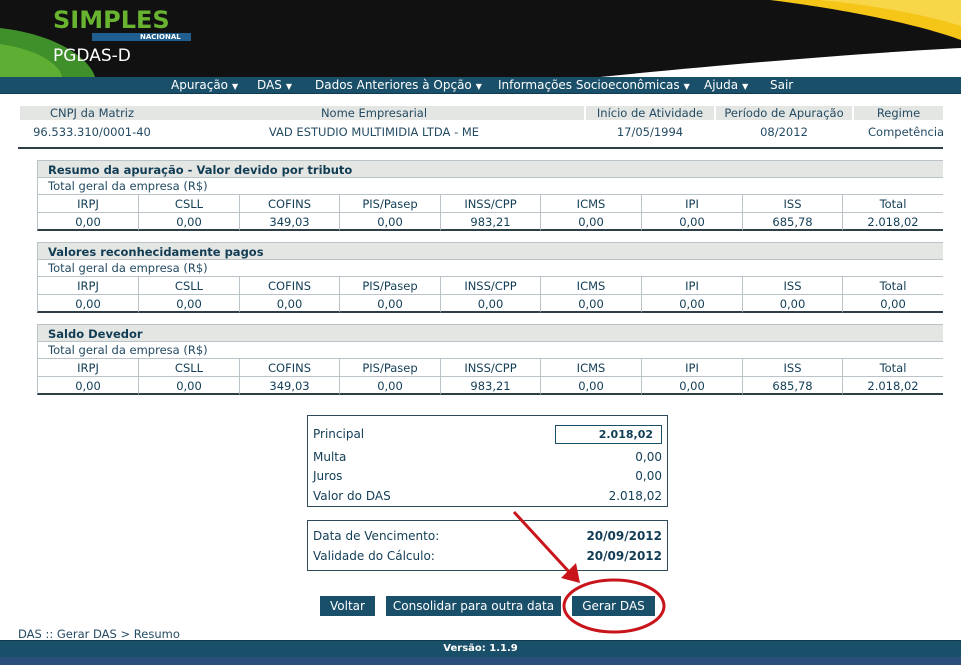  I want to click on nav-item-das: DAS ▼, so click(274, 85).